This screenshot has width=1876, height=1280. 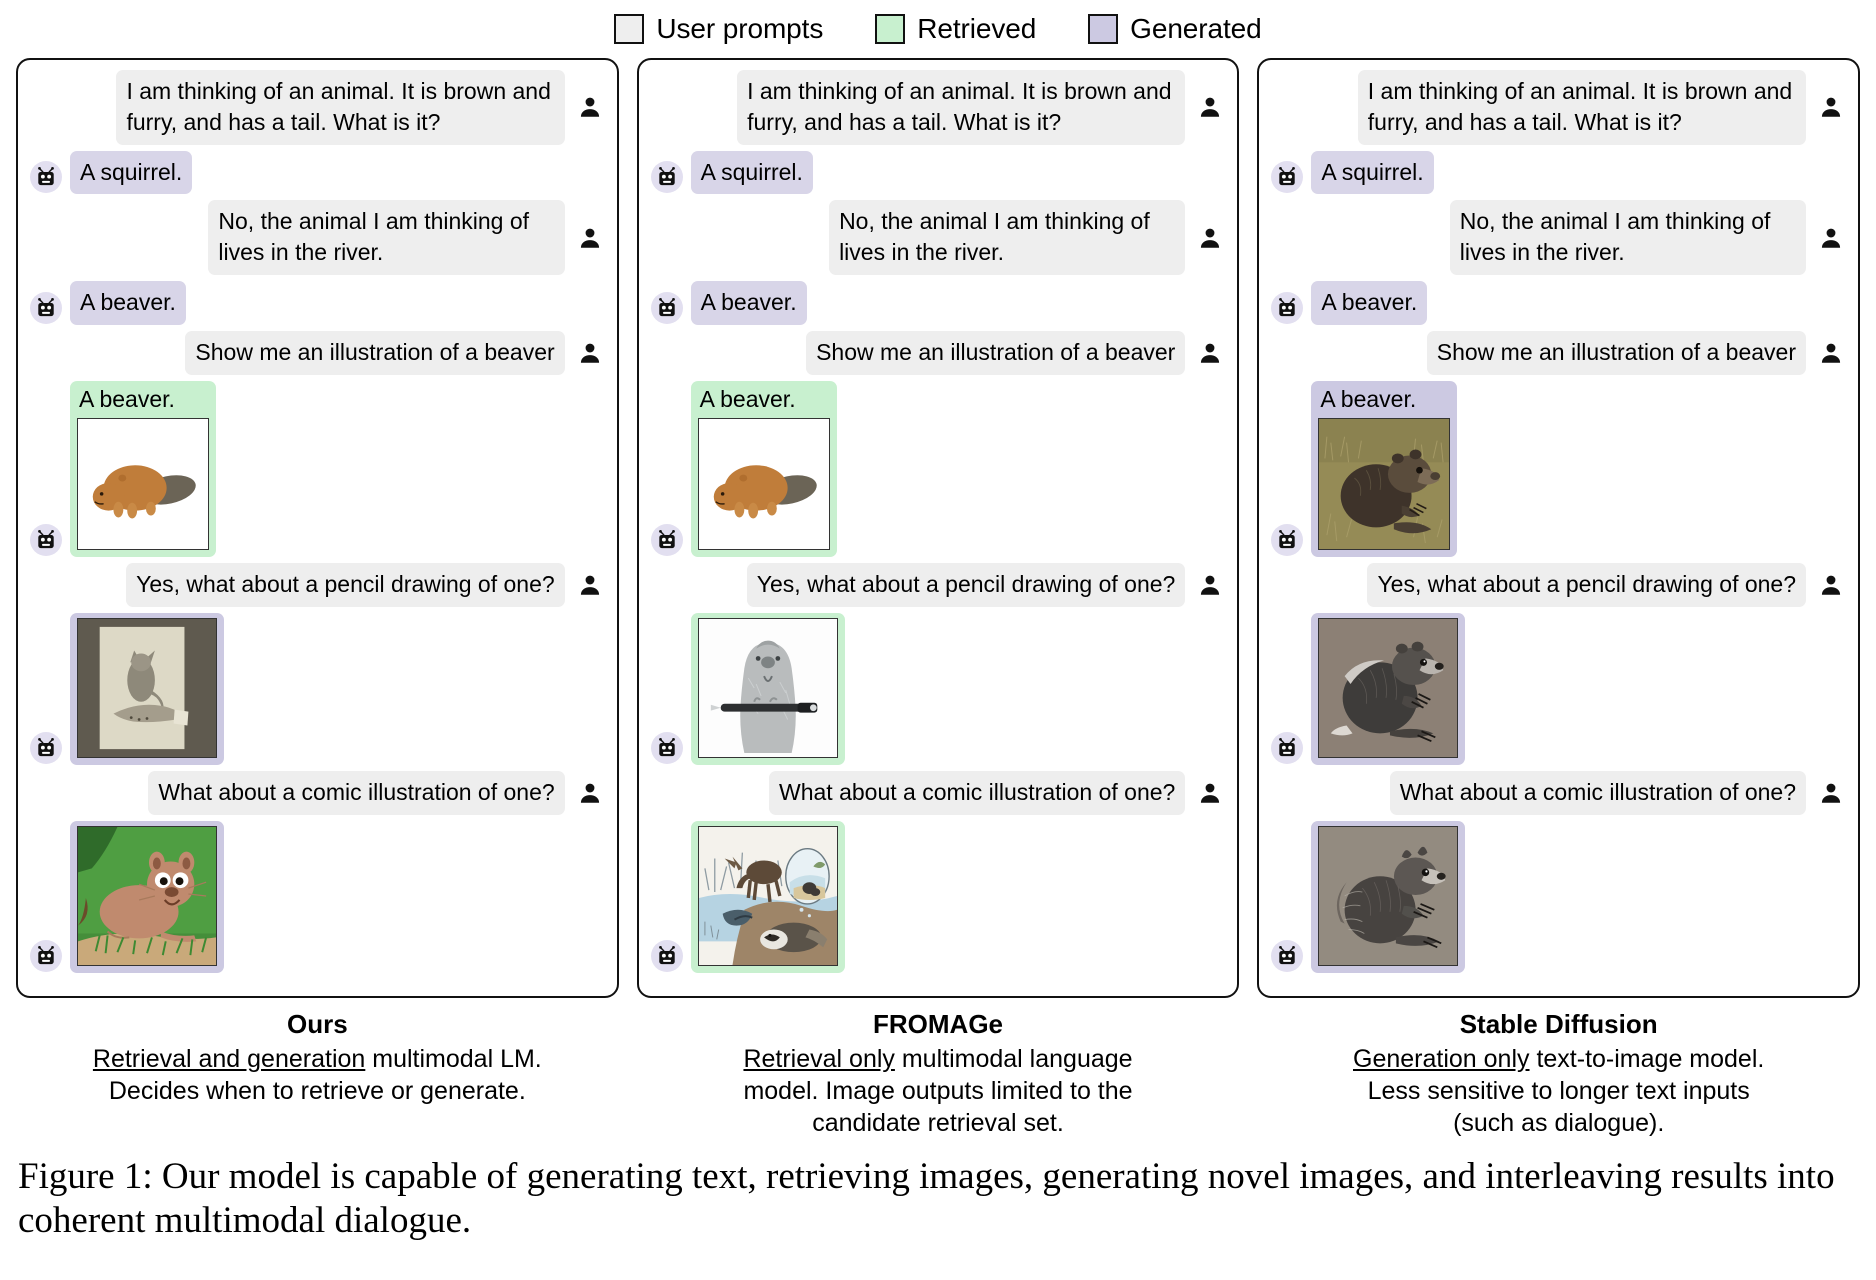 I want to click on panel-caption-line2: Decides when to retrieve or generate., so click(x=317, y=1091).